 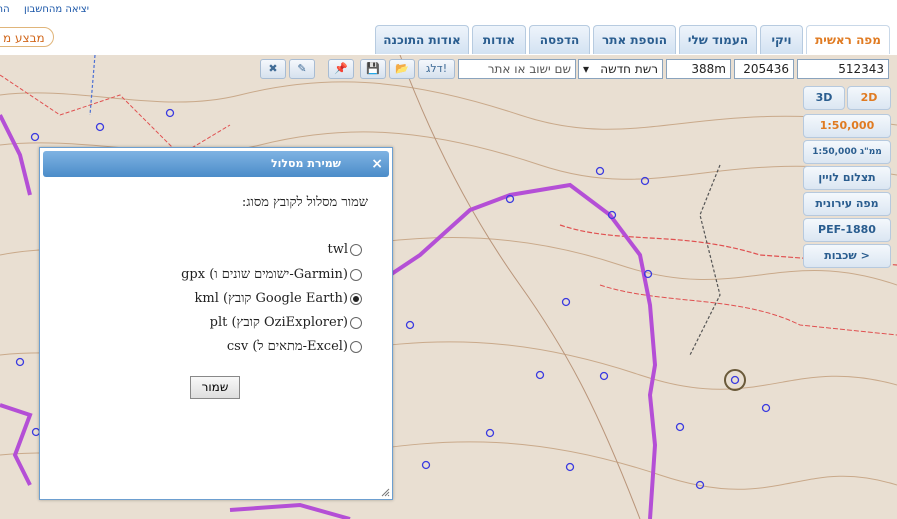 I want to click on pef-button: PEF-1880, so click(x=847, y=230).